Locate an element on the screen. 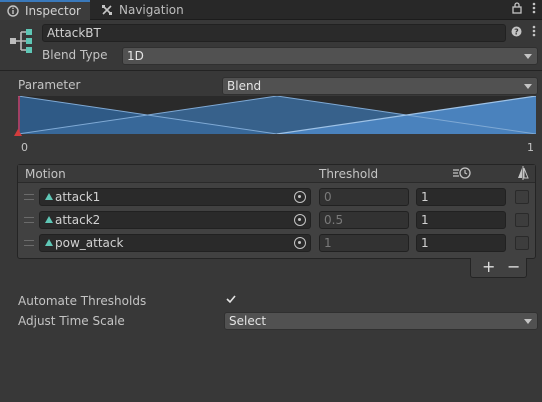 The height and width of the screenshot is (402, 542). remove-motion-button: − is located at coordinates (513, 267).